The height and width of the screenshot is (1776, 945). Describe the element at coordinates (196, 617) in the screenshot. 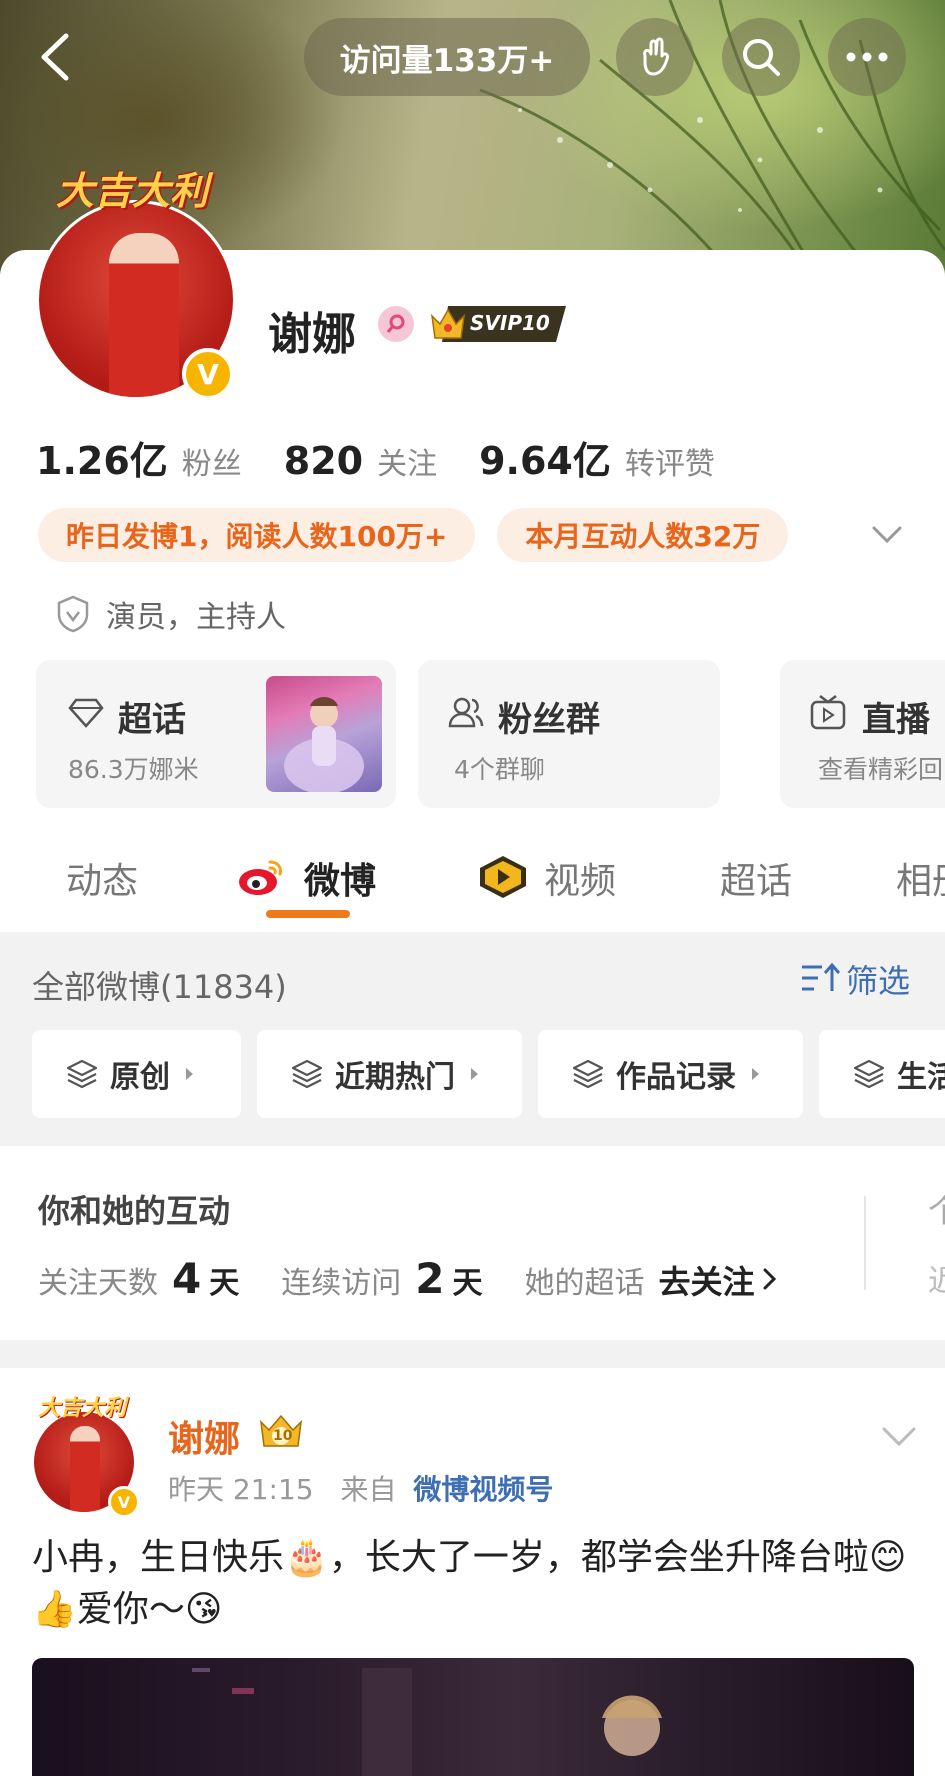

I see `identity-text: 演员，主持人` at that location.